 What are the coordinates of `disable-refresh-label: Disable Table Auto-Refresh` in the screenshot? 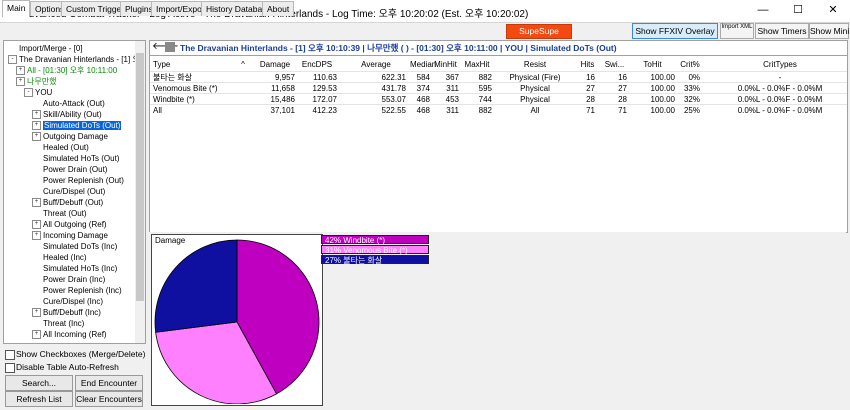 It's located at (67, 367).